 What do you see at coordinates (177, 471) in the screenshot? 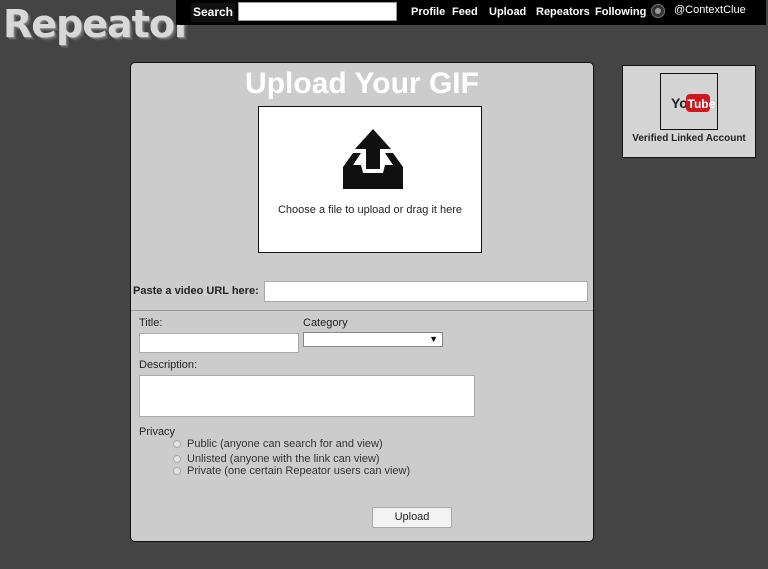
I see `radio-private` at bounding box center [177, 471].